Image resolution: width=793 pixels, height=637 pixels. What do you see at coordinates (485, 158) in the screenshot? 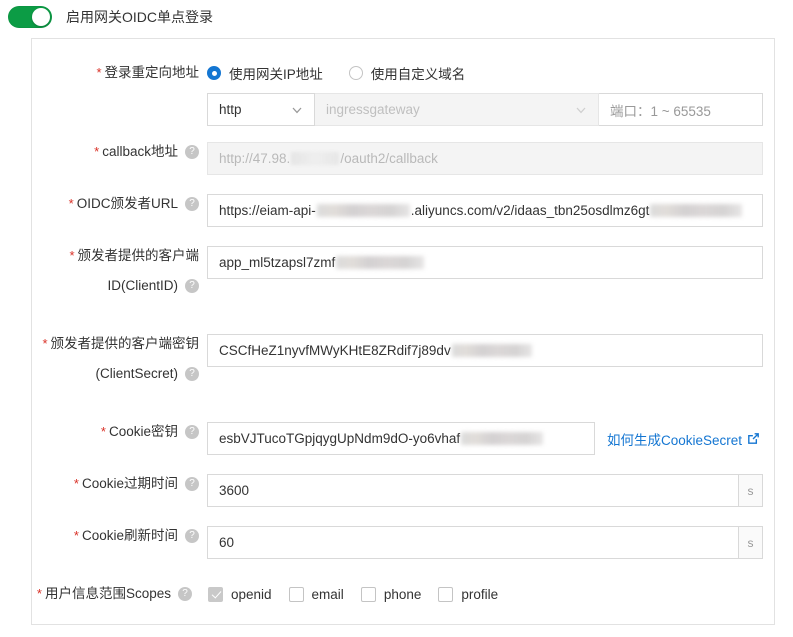
I see `callback-address-input: http://47.98. /oauth2/callback` at bounding box center [485, 158].